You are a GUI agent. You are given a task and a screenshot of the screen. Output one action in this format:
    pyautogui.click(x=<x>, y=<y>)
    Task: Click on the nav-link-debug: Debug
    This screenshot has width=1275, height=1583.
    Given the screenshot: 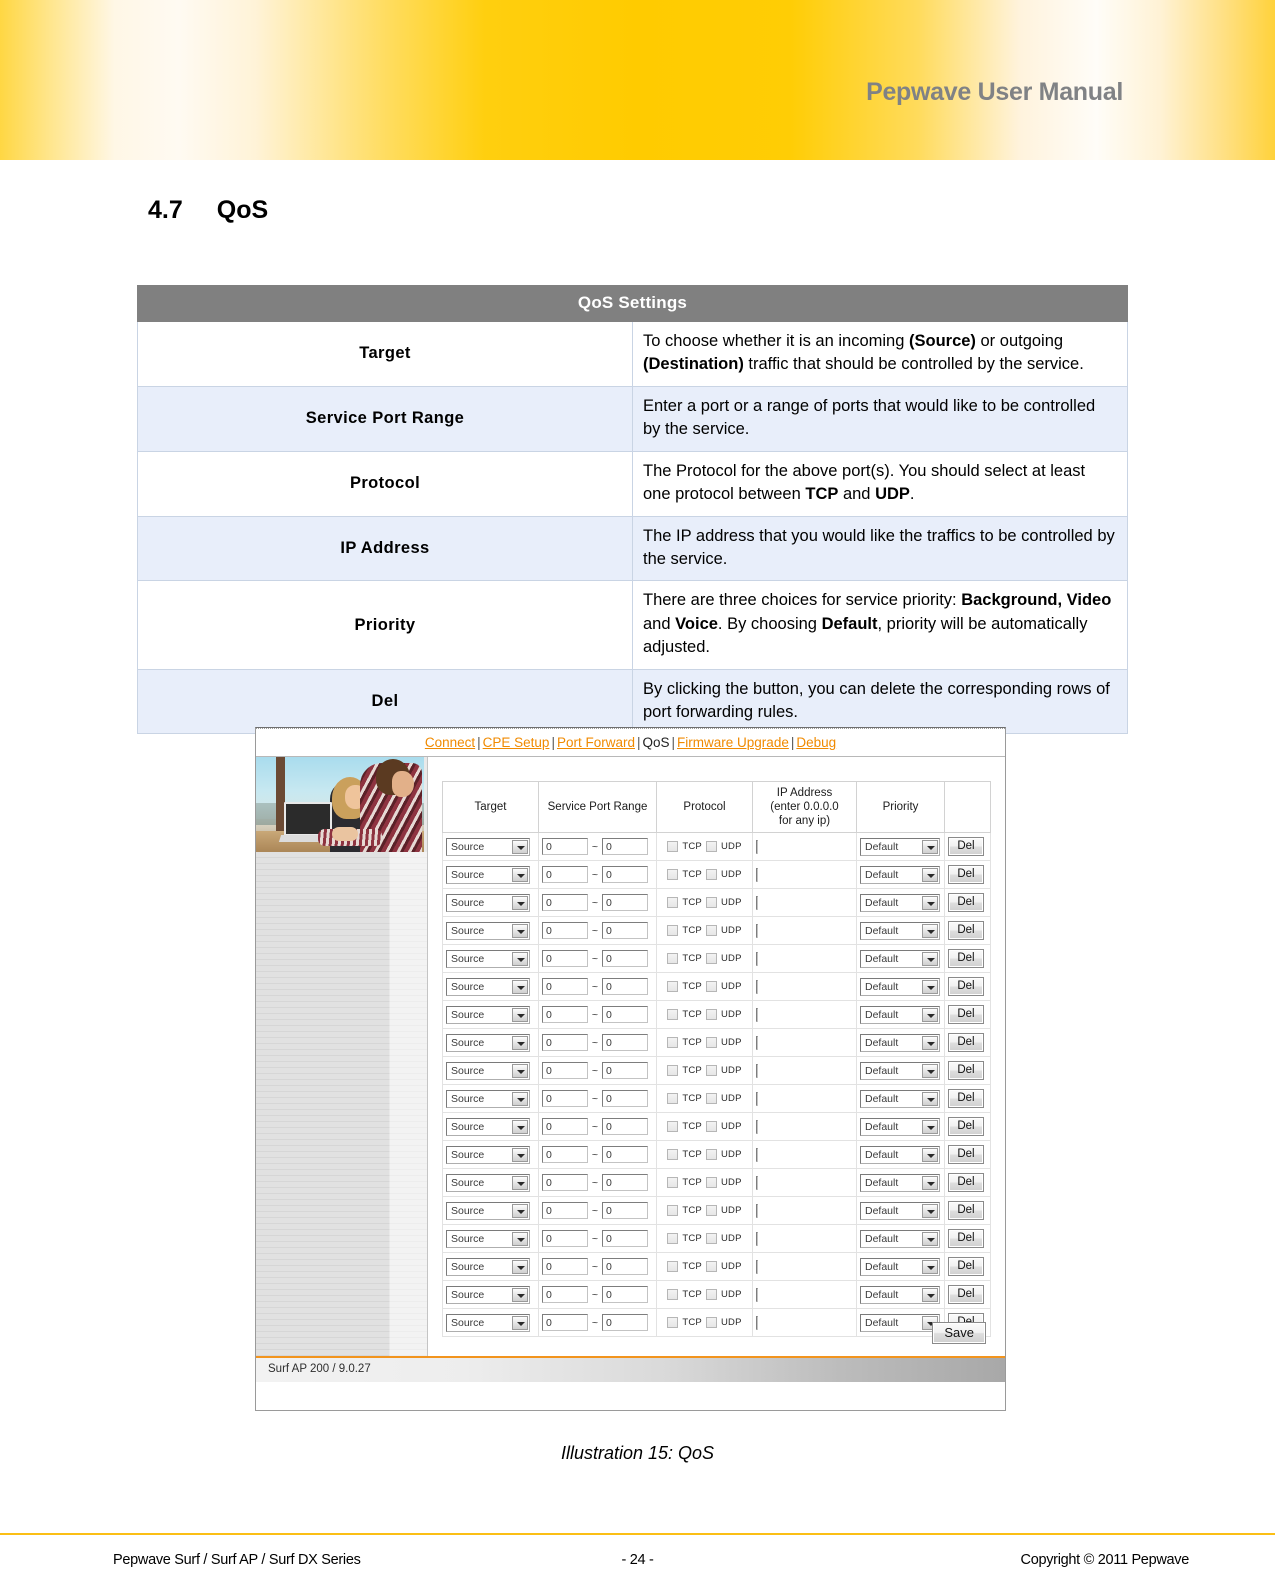 What is the action you would take?
    pyautogui.click(x=816, y=742)
    